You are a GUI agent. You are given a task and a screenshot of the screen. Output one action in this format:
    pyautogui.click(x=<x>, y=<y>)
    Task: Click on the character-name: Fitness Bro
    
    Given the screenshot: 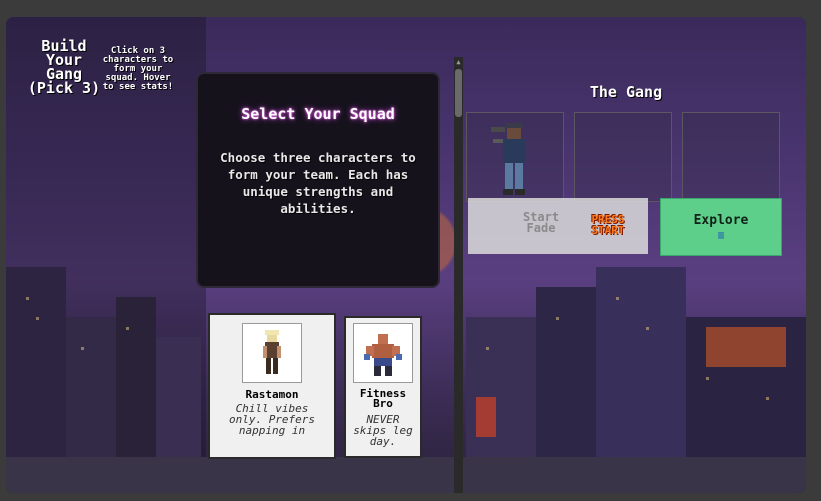 What is the action you would take?
    pyautogui.click(x=383, y=398)
    